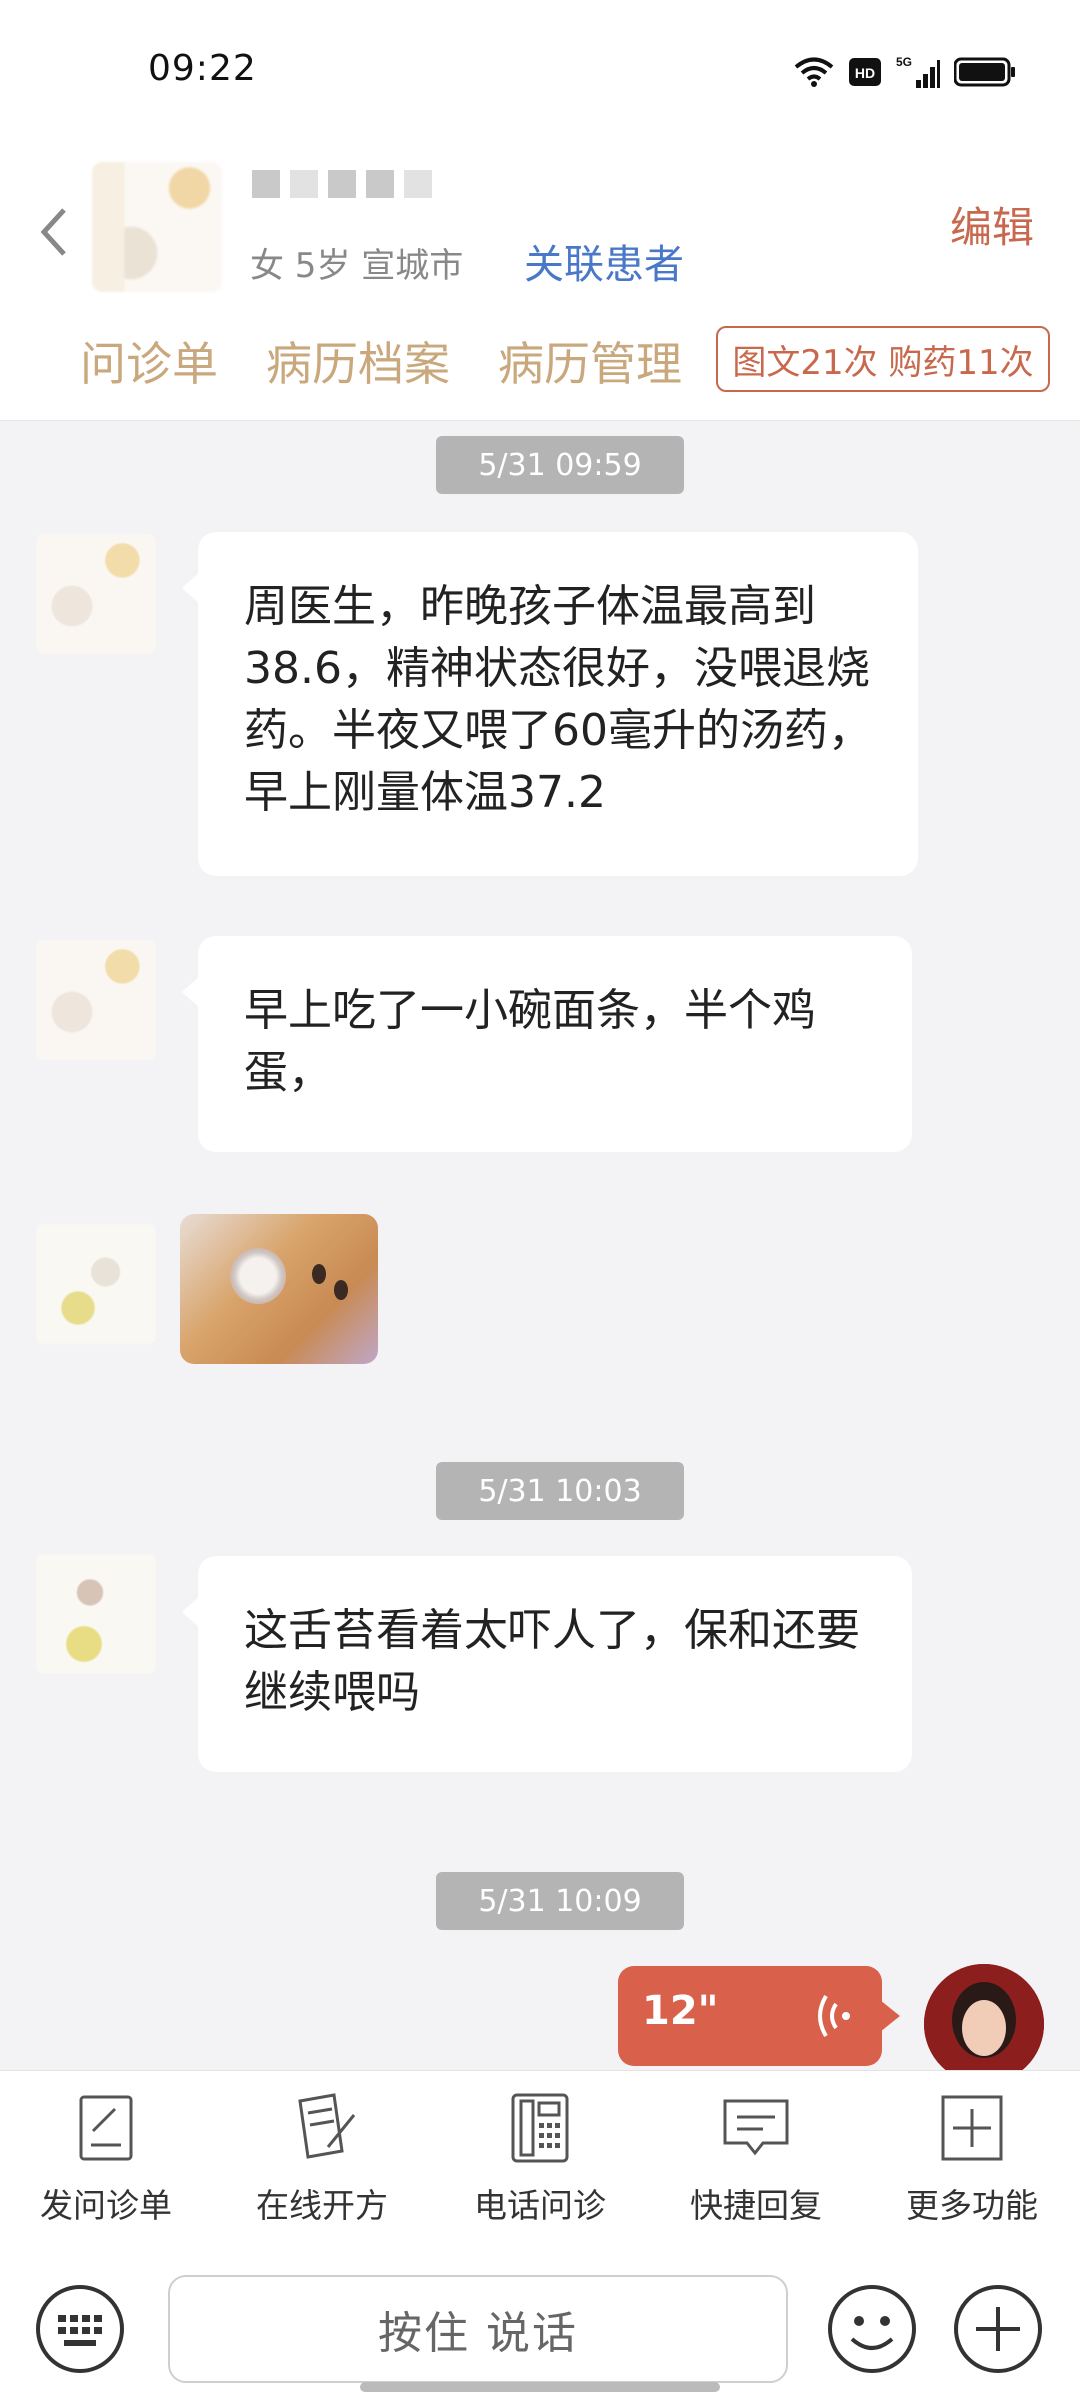 This screenshot has height=2400, width=1080. Describe the element at coordinates (560, 1491) in the screenshot. I see `timestamp-chip: 5/31 10:03` at that location.